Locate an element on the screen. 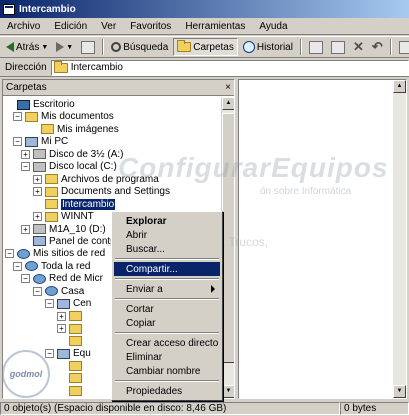 The width and height of the screenshot is (409, 416). menu-item-enviar-a: Enviar a is located at coordinates (167, 289).